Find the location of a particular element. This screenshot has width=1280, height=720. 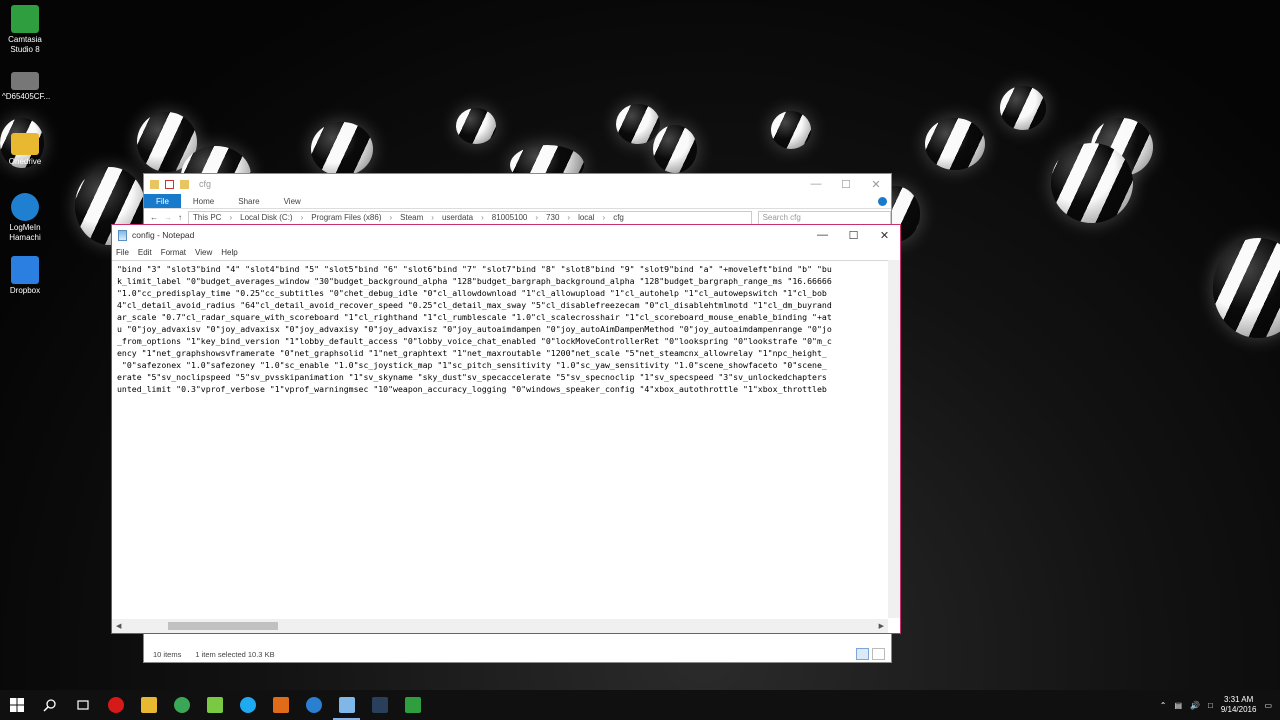

breadcrumb-segment: 81005100 is located at coordinates (510, 217).